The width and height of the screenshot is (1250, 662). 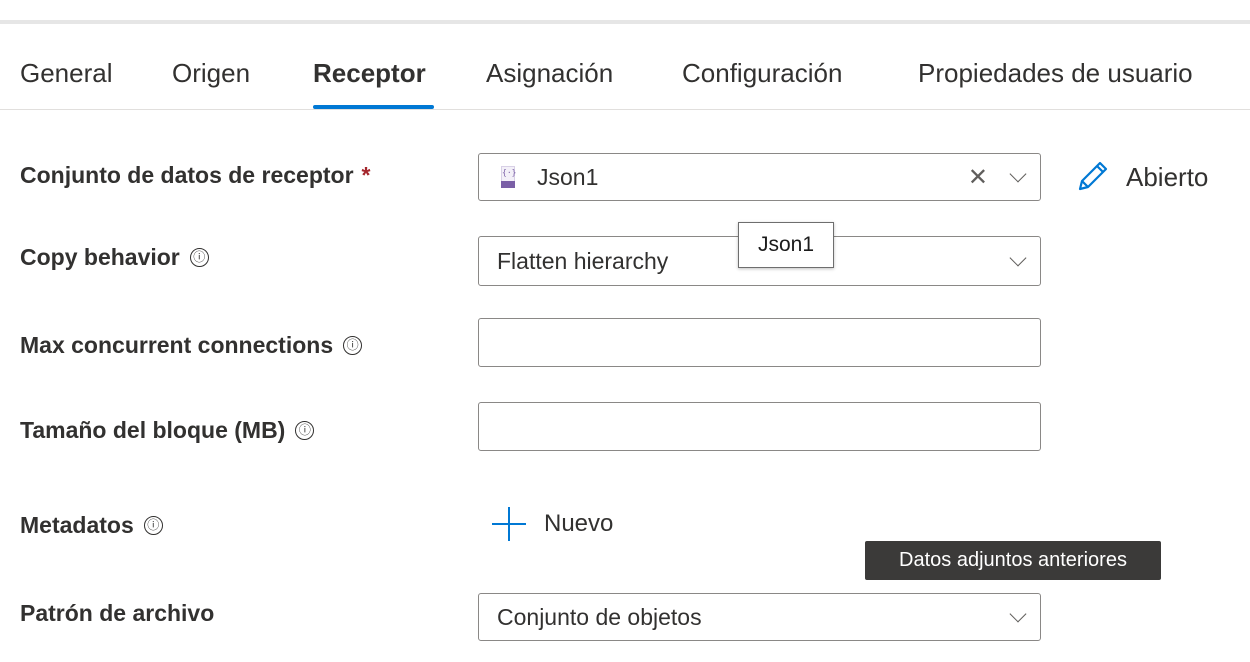 I want to click on clear-x-icon: ✕, so click(x=978, y=177).